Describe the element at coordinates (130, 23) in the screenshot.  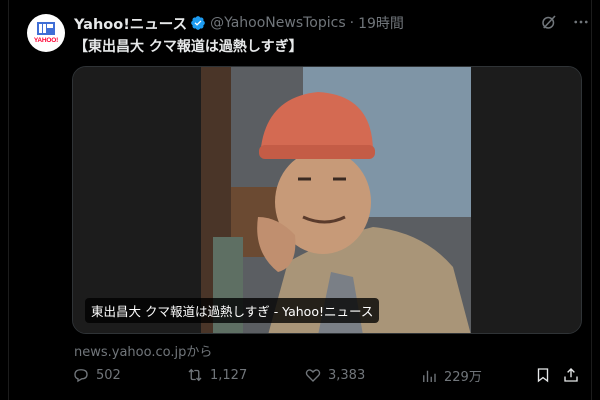
I see `display-name: Yahoo!ニュース` at that location.